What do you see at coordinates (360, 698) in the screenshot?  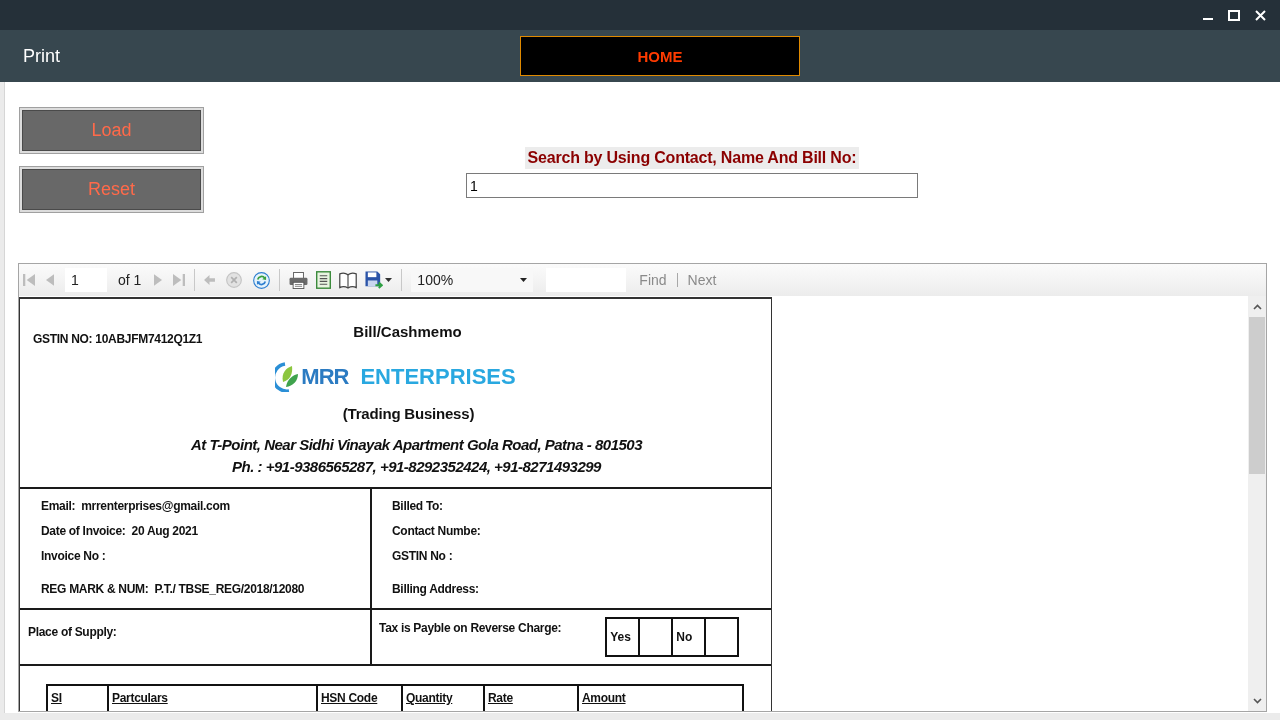 I see `column-header: HSN Code` at bounding box center [360, 698].